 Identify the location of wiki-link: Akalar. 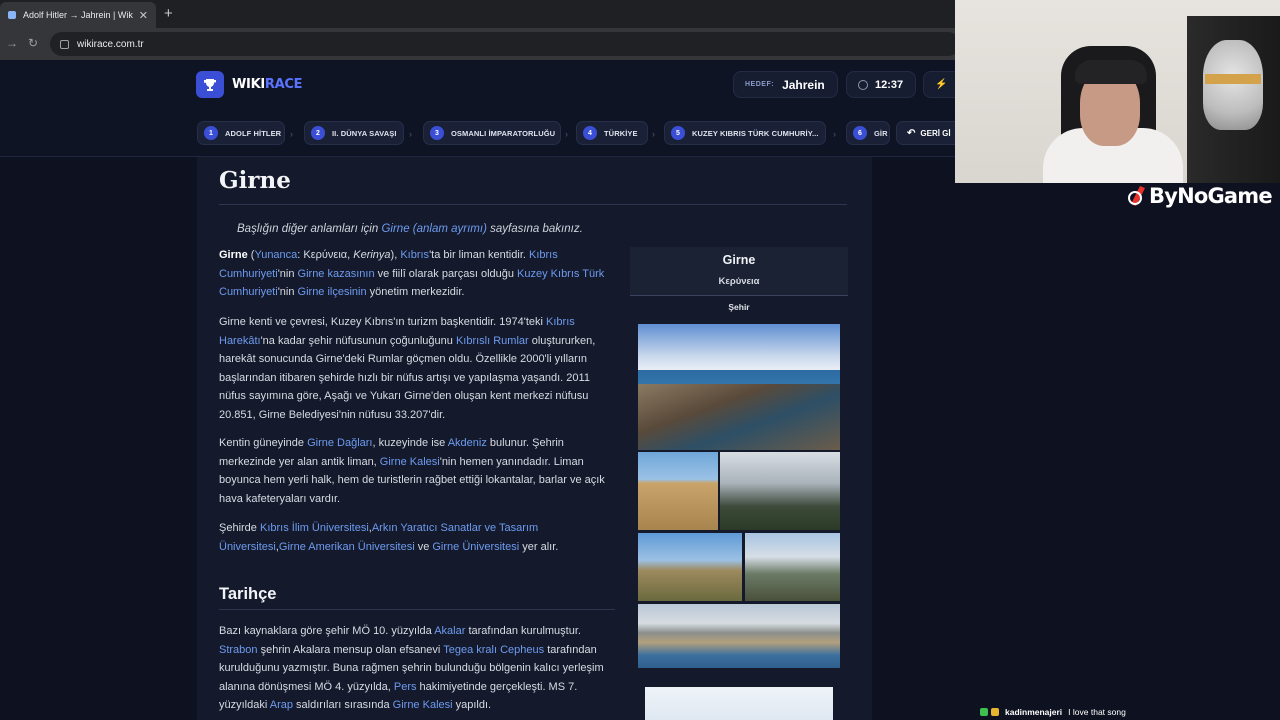
(449, 631).